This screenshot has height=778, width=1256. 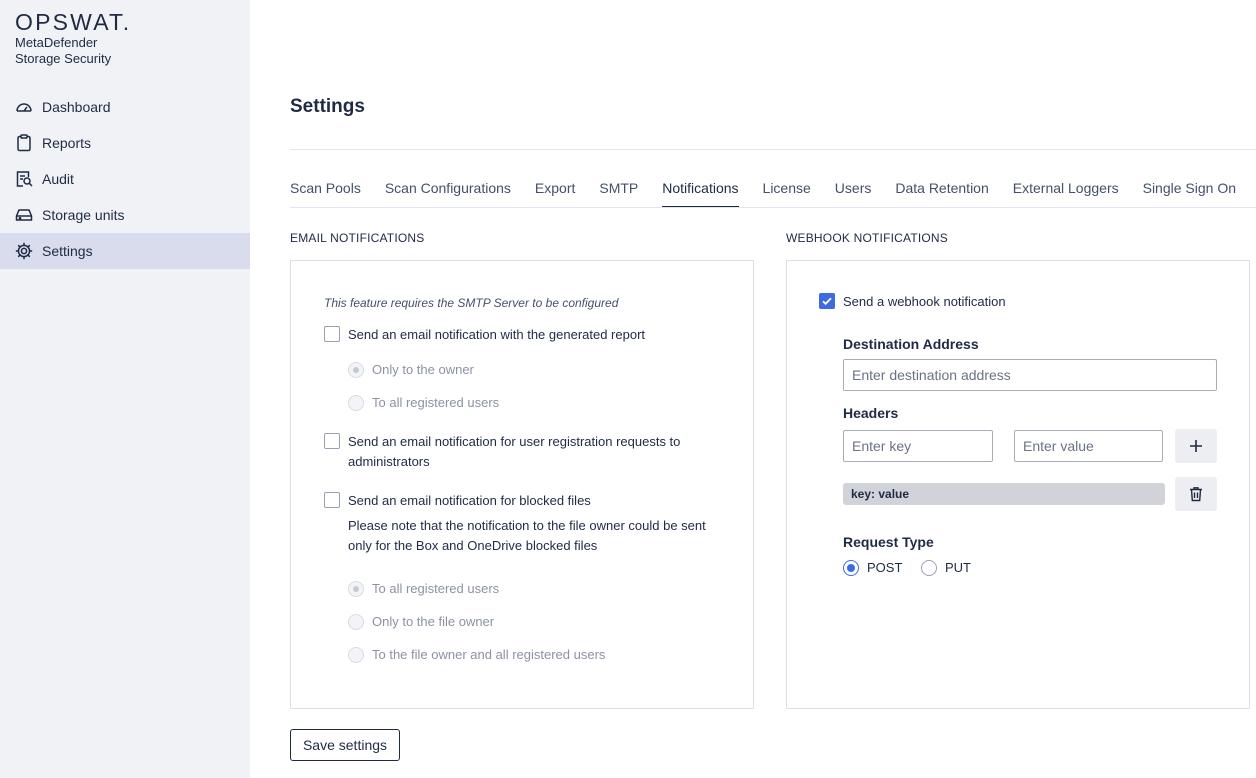 What do you see at coordinates (327, 106) in the screenshot?
I see `page-title: Settings` at bounding box center [327, 106].